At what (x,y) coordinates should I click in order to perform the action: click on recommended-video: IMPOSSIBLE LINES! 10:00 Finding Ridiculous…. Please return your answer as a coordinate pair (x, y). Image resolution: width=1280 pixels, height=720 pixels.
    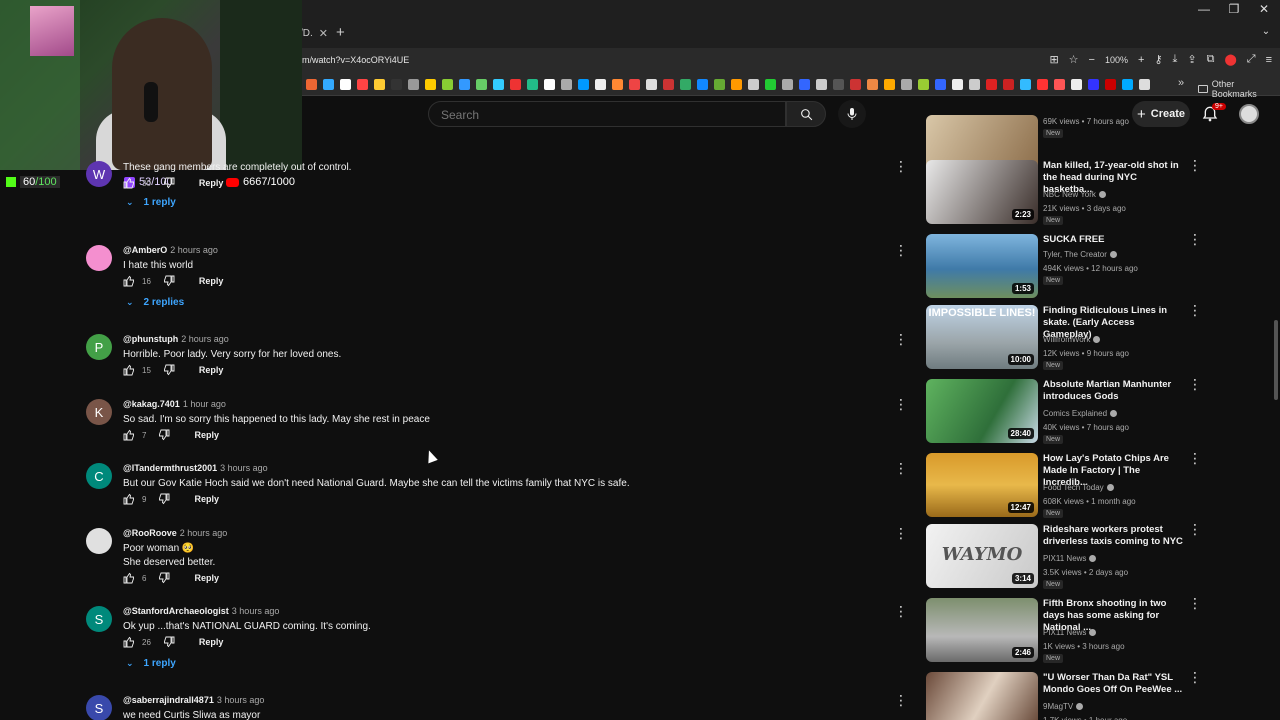
    Looking at the image, I should click on (1064, 337).